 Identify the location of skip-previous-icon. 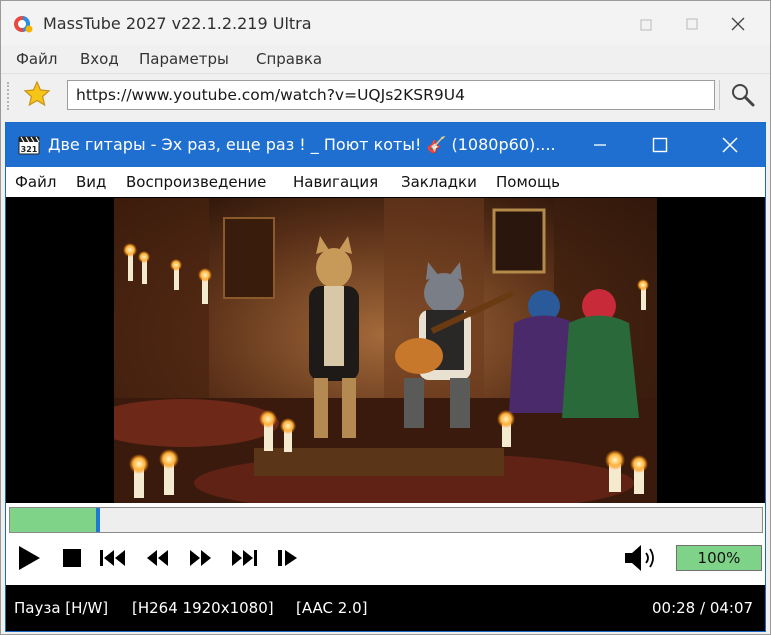
(112, 558).